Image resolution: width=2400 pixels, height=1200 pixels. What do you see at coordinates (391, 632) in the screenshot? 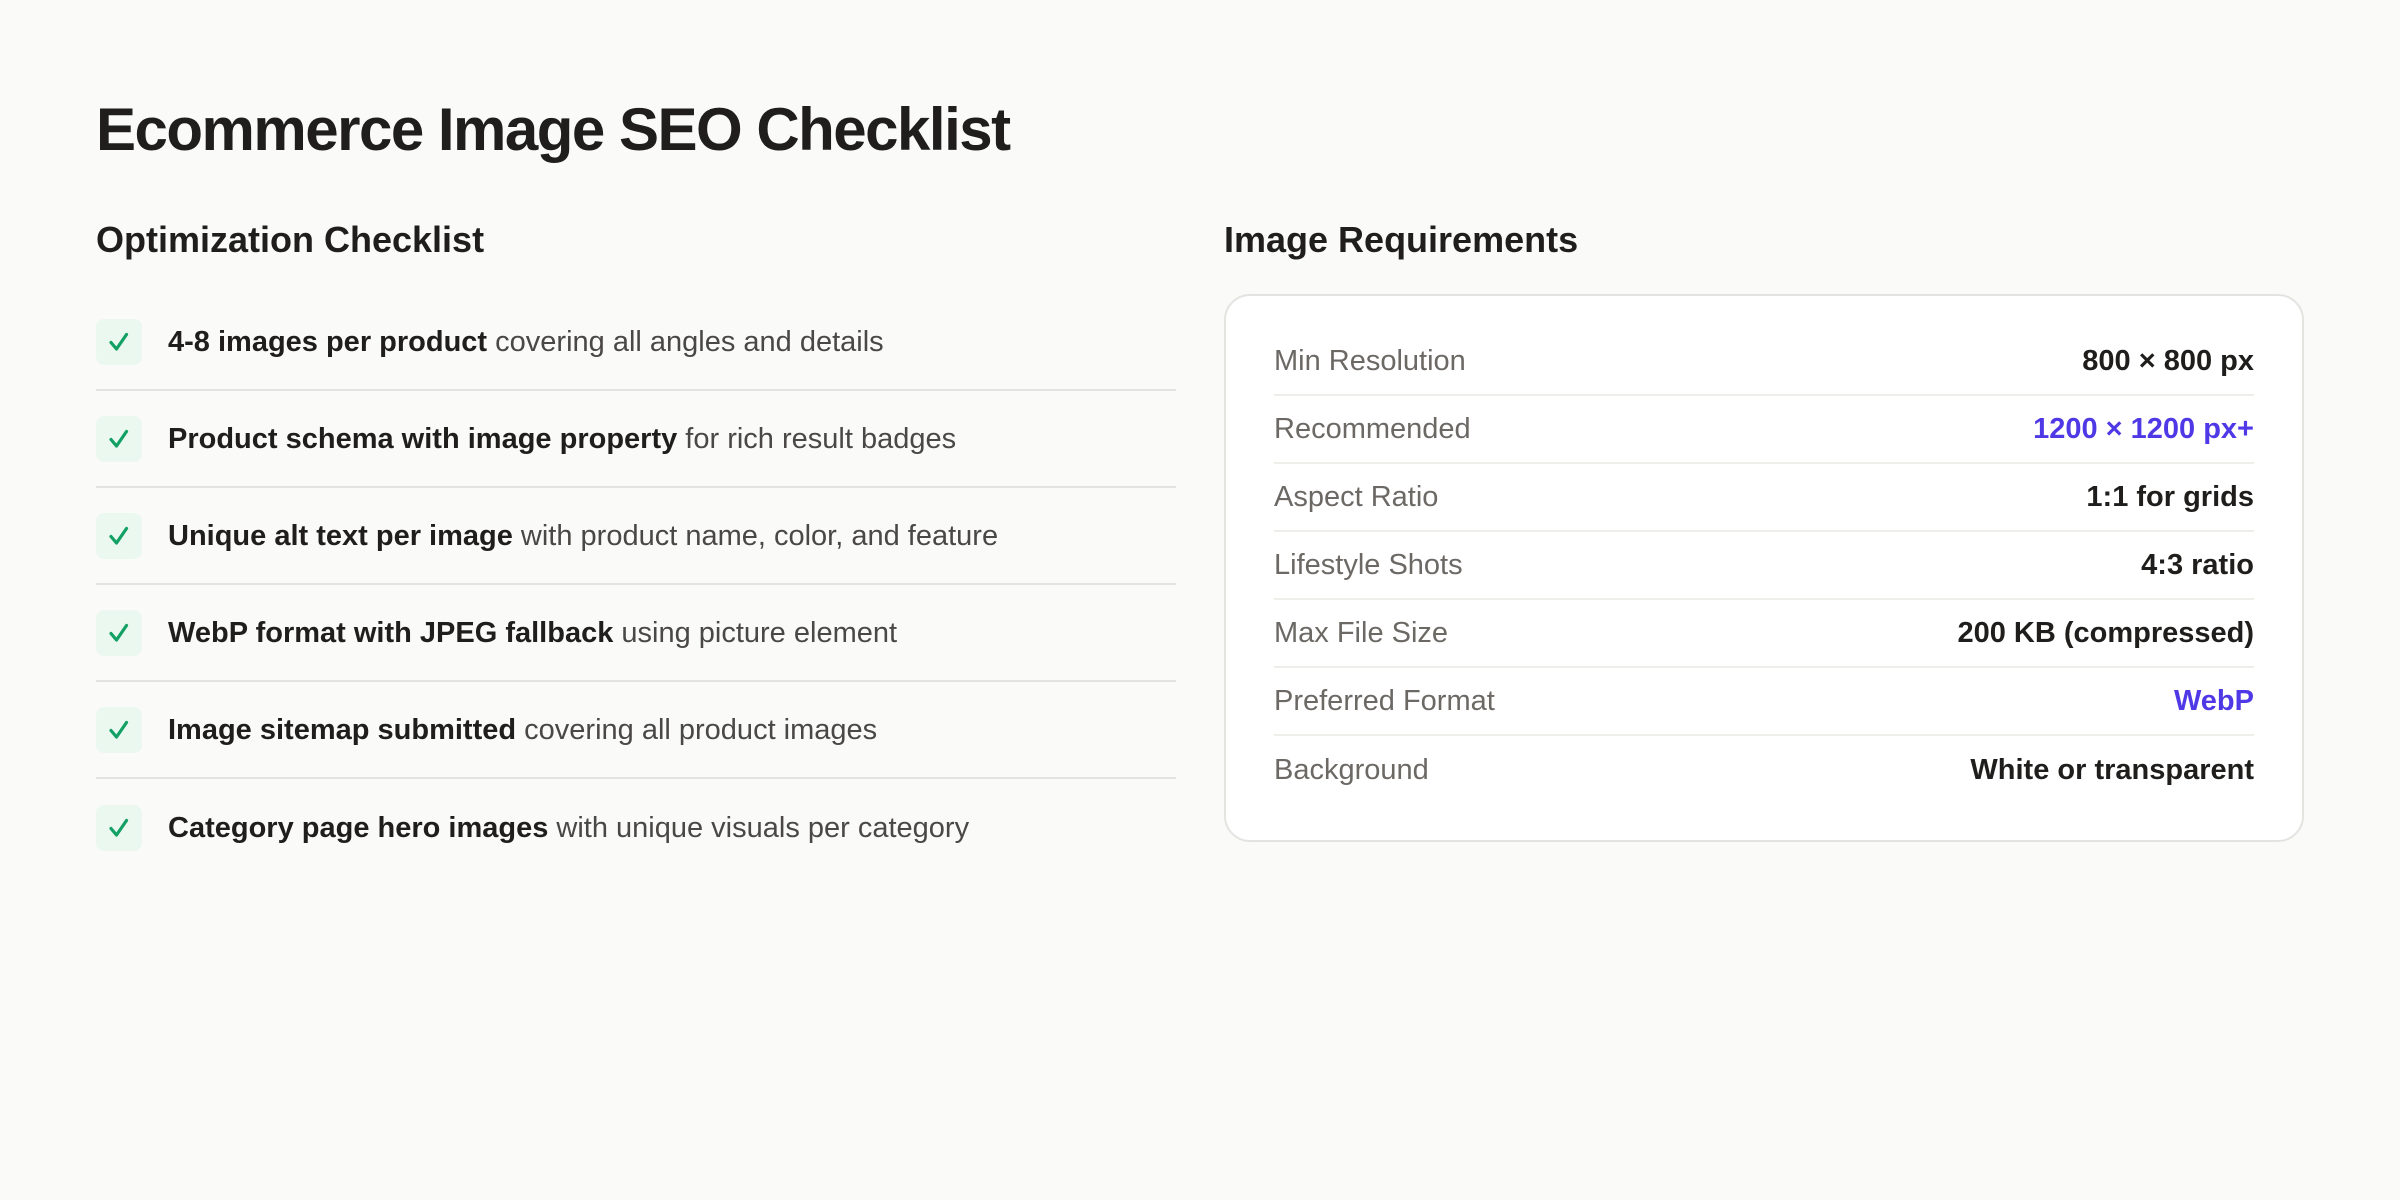
I see `checklist-item-strong: WebP format with JPEG fallback` at bounding box center [391, 632].